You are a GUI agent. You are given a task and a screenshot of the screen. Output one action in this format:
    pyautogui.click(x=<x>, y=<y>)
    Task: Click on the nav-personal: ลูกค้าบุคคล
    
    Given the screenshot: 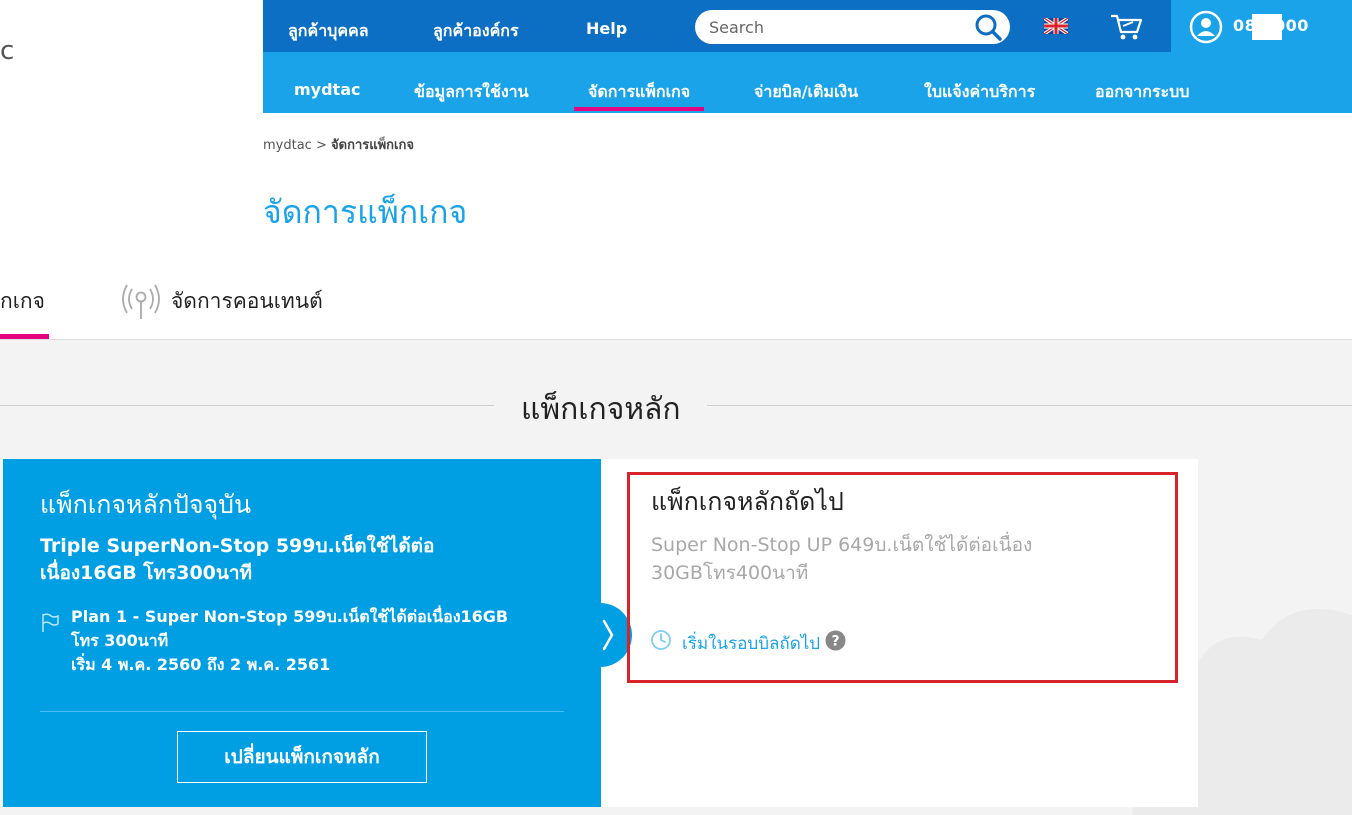 What is the action you would take?
    pyautogui.click(x=328, y=31)
    